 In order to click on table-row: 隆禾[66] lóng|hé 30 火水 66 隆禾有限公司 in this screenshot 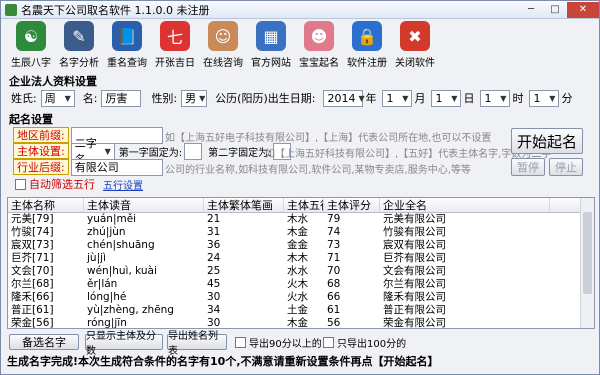, I will do `click(301, 297)`.